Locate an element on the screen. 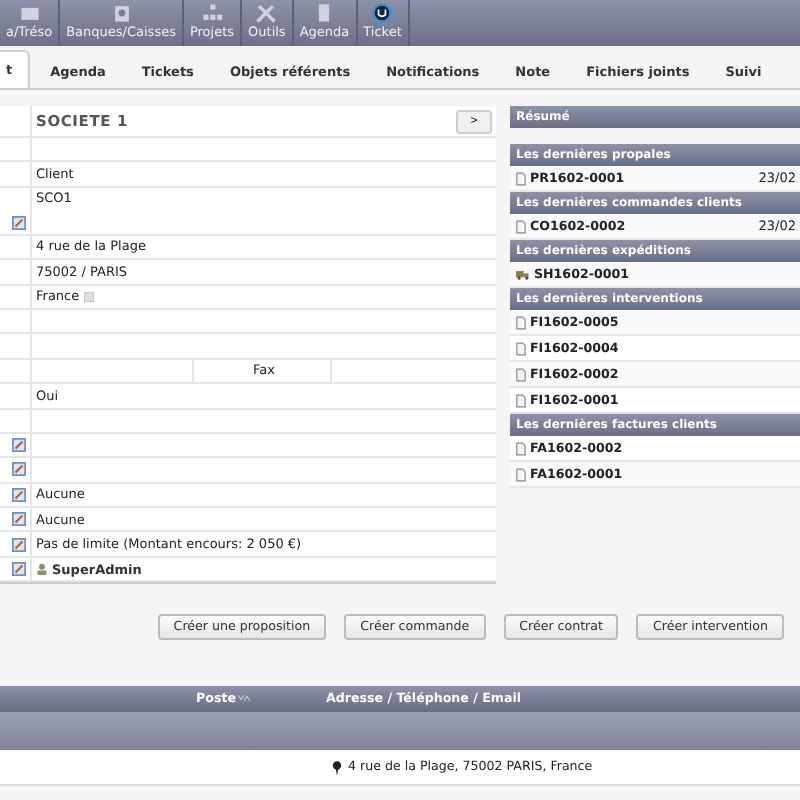 This screenshot has height=800, width=800. flag-icon is located at coordinates (88, 296).